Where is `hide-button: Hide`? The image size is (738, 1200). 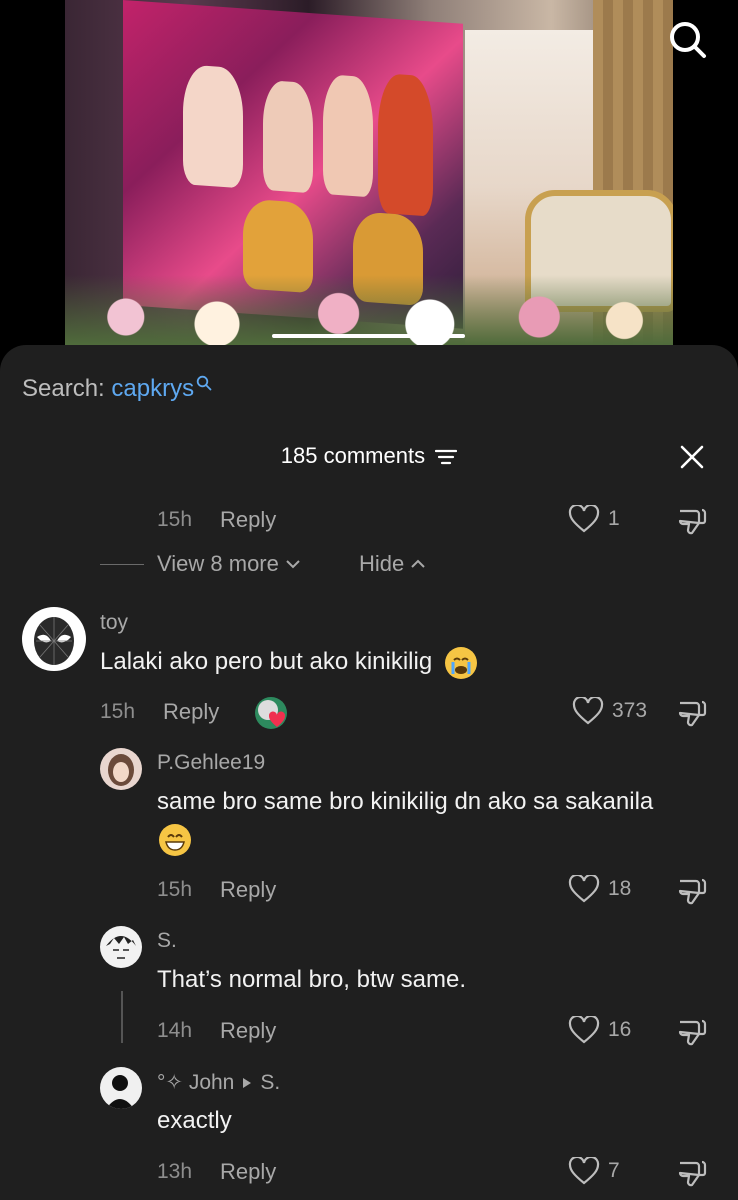 hide-button: Hide is located at coordinates (392, 564).